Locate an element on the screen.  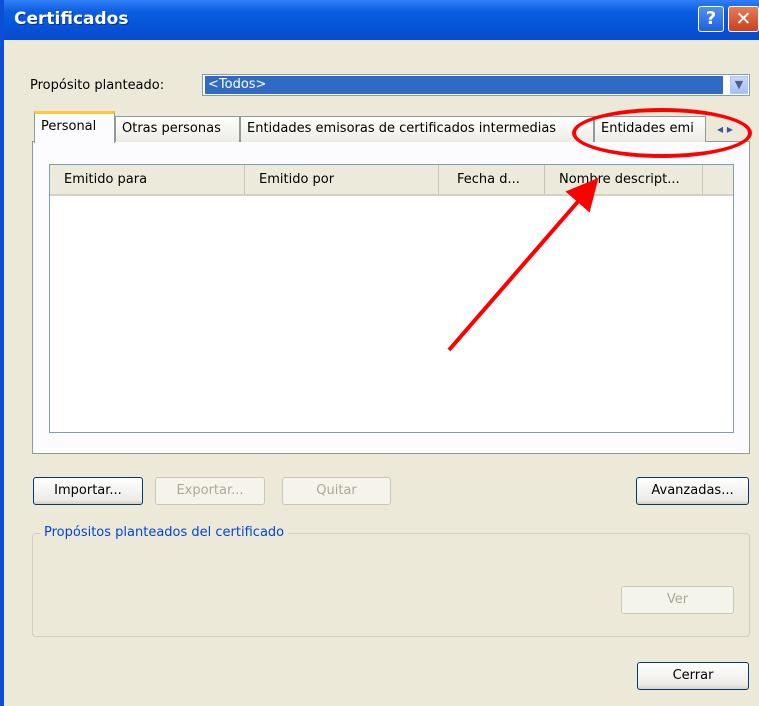
tab-personal: Personal is located at coordinates (74, 127).